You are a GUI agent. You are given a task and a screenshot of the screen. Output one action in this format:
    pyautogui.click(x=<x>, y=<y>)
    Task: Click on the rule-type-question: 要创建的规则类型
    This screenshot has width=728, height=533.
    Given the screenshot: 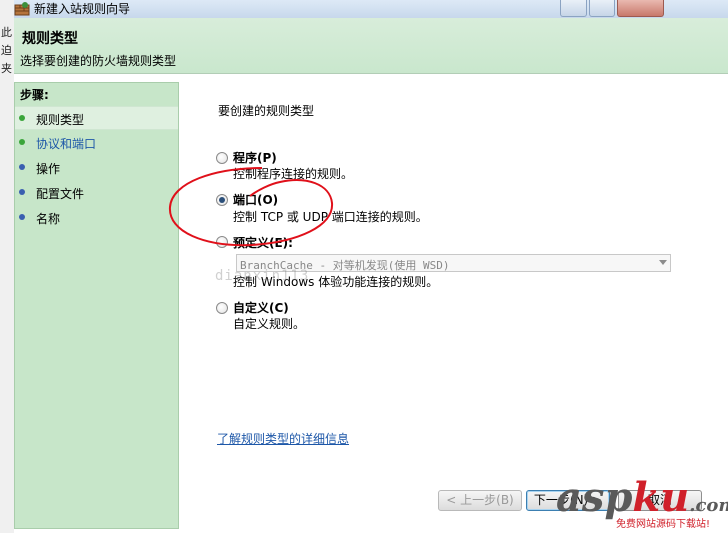 What is the action you would take?
    pyautogui.click(x=266, y=111)
    